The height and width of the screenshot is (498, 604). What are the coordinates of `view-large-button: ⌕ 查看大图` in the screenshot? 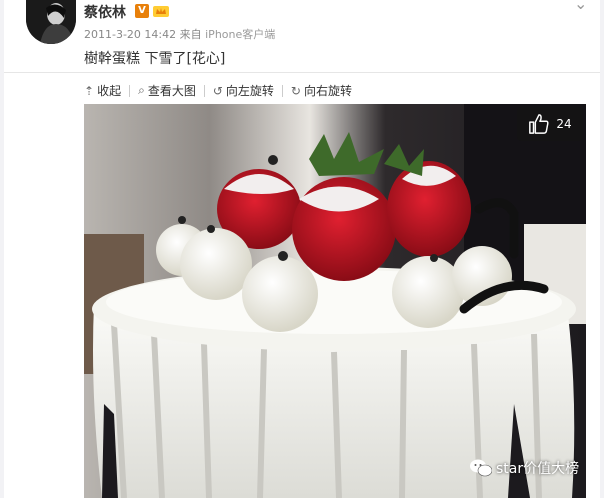 It's located at (167, 90).